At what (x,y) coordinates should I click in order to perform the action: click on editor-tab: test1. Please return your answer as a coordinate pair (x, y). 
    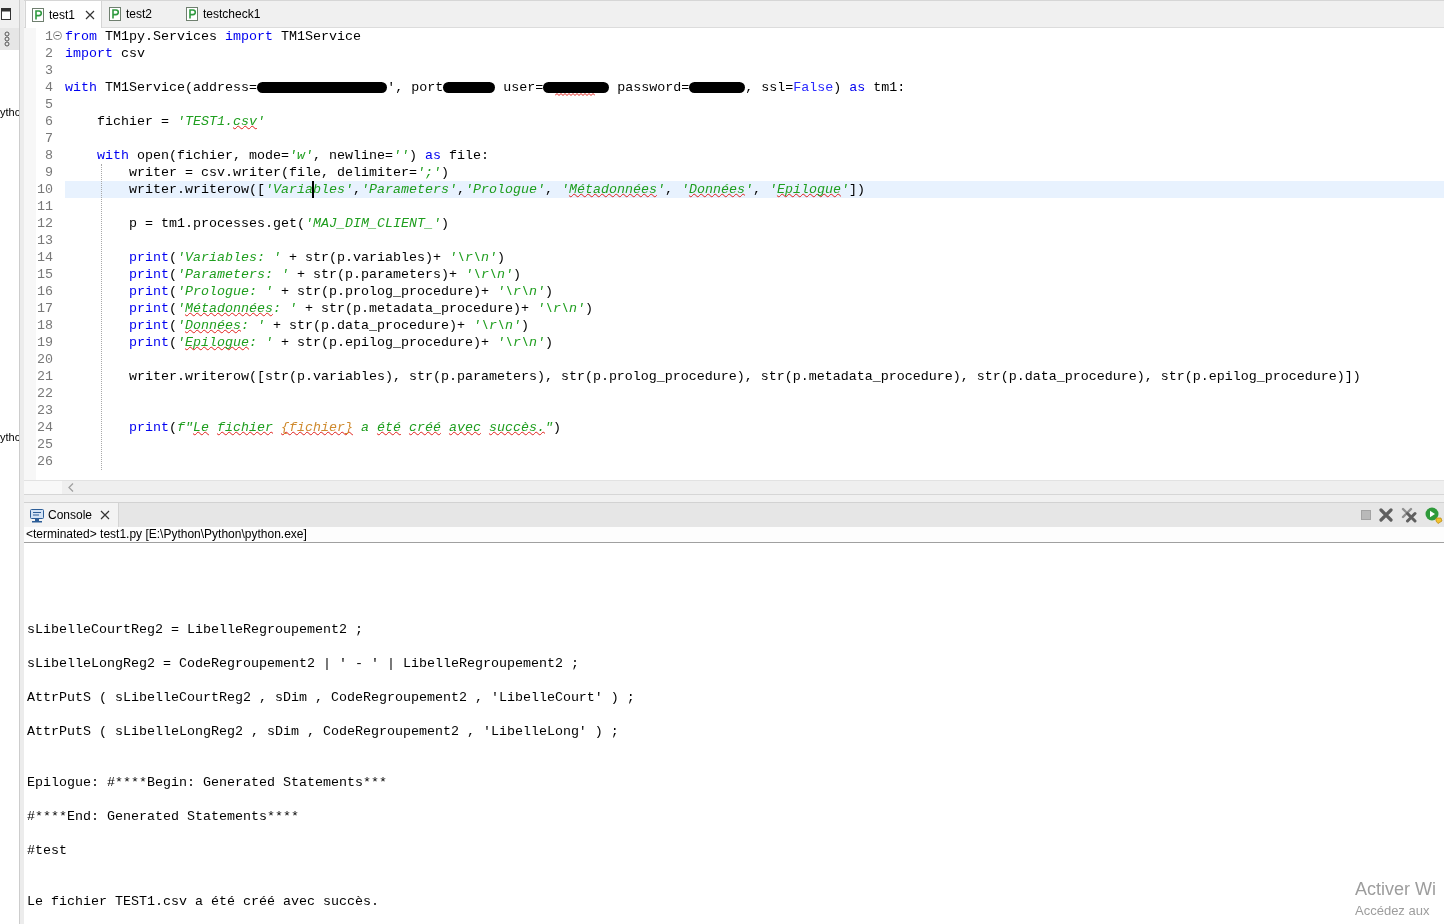
    Looking at the image, I should click on (63, 14).